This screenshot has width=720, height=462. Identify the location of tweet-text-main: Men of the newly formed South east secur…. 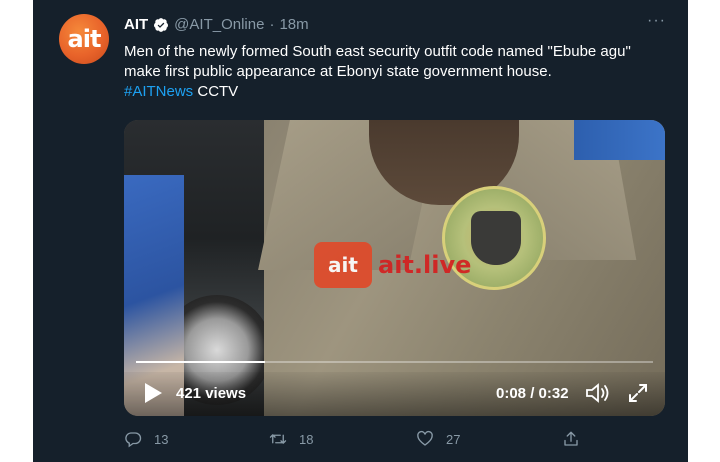
(377, 61).